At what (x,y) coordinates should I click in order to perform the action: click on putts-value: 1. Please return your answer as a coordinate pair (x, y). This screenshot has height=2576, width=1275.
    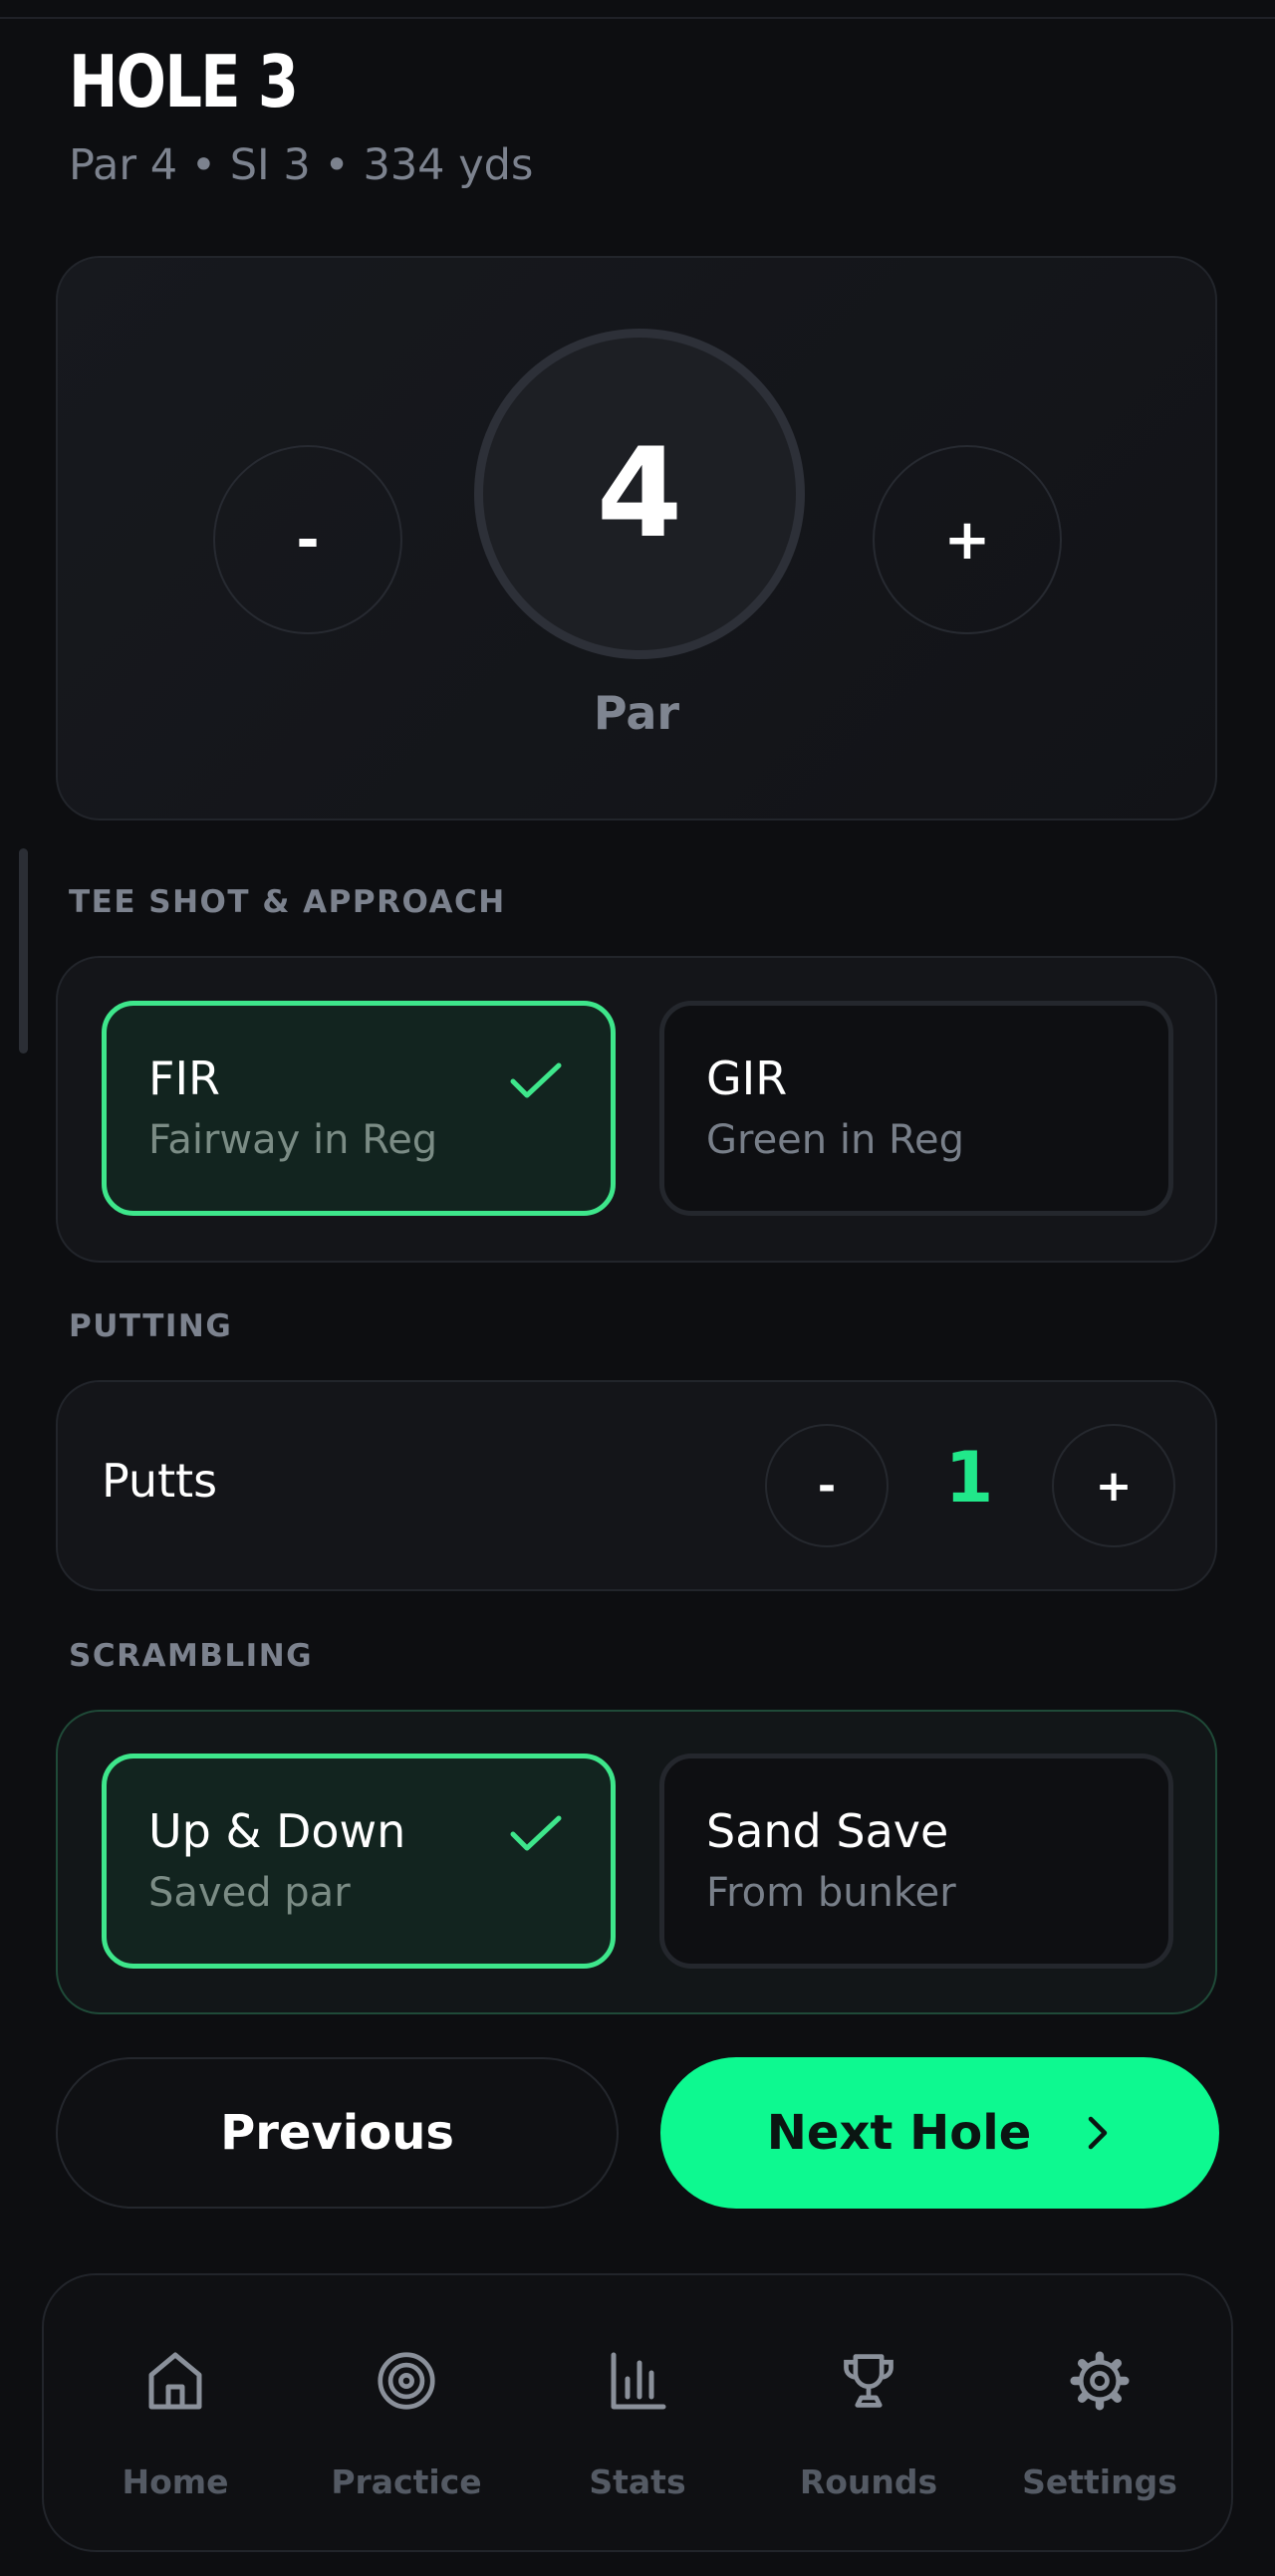
    Looking at the image, I should click on (969, 1478).